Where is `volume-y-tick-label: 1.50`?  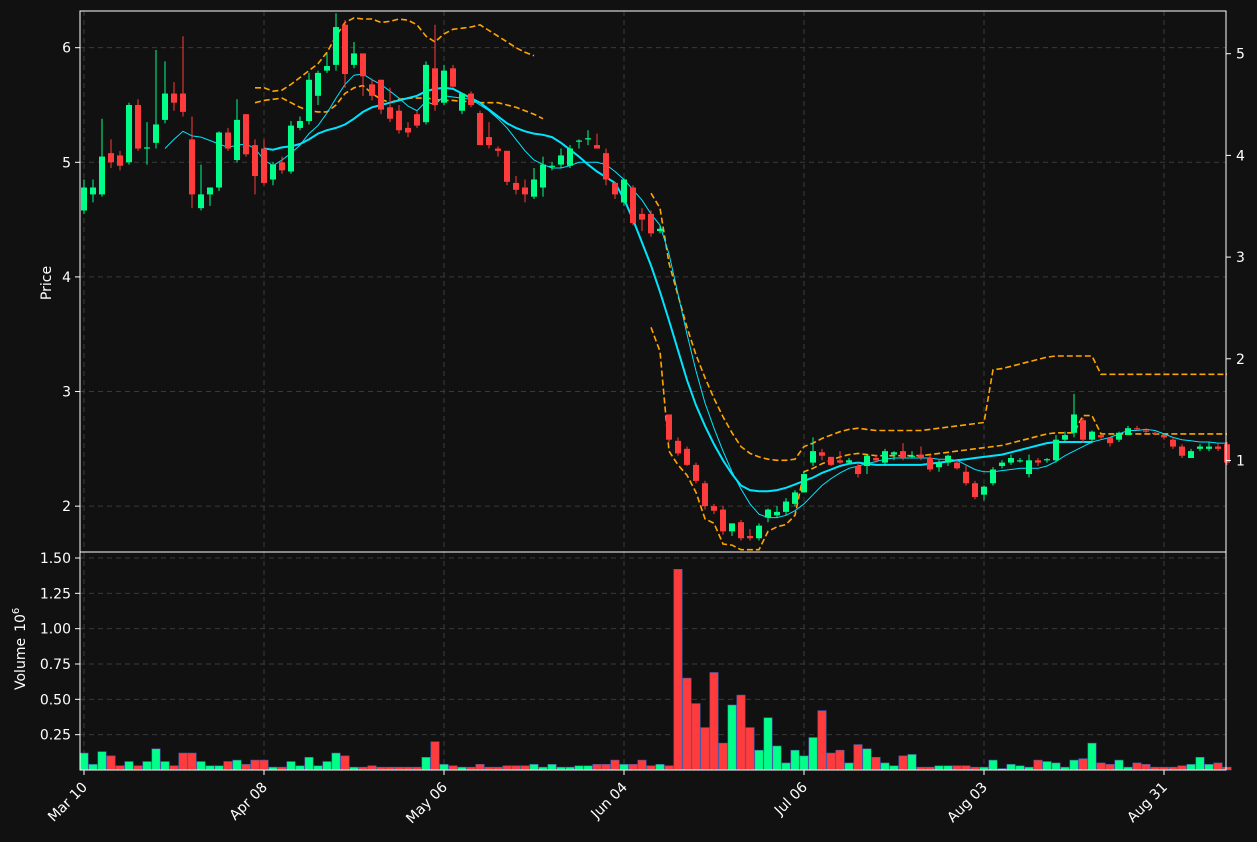
volume-y-tick-label: 1.50 is located at coordinates (55, 559).